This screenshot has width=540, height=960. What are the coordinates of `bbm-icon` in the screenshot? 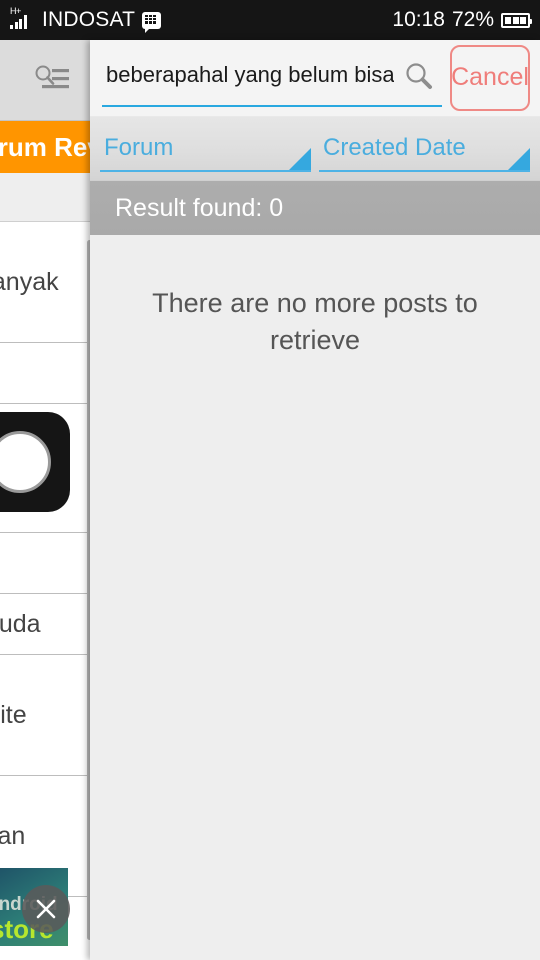 It's located at (152, 22).